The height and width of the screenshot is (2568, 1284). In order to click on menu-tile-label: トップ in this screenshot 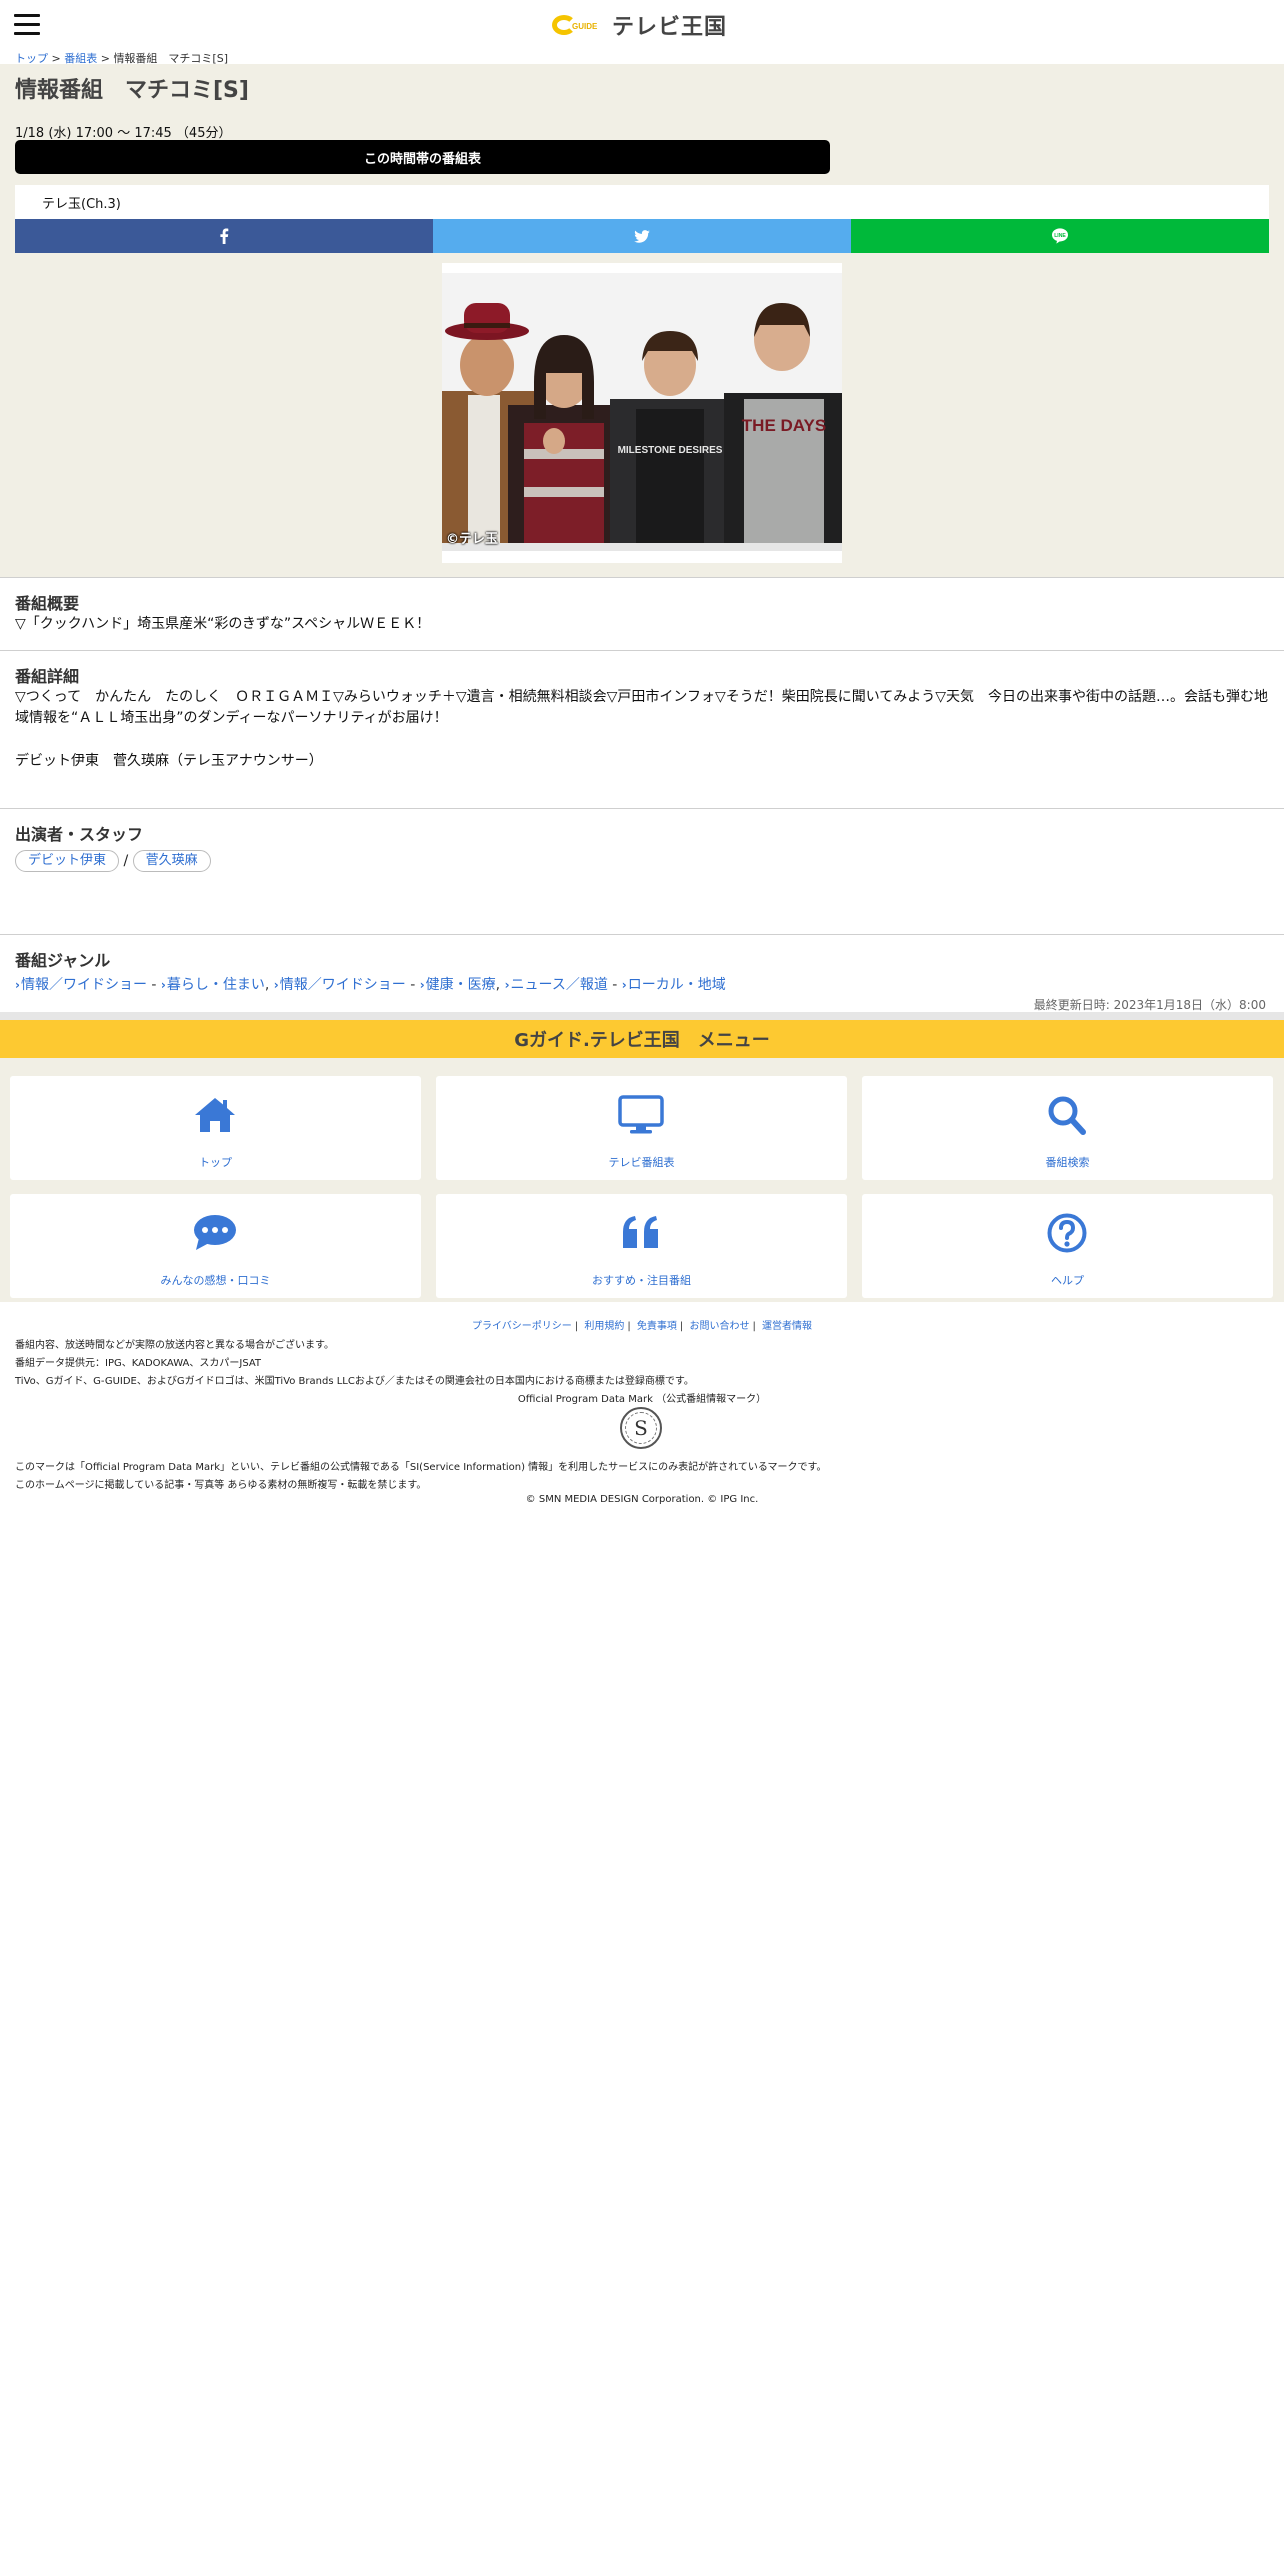, I will do `click(215, 1162)`.